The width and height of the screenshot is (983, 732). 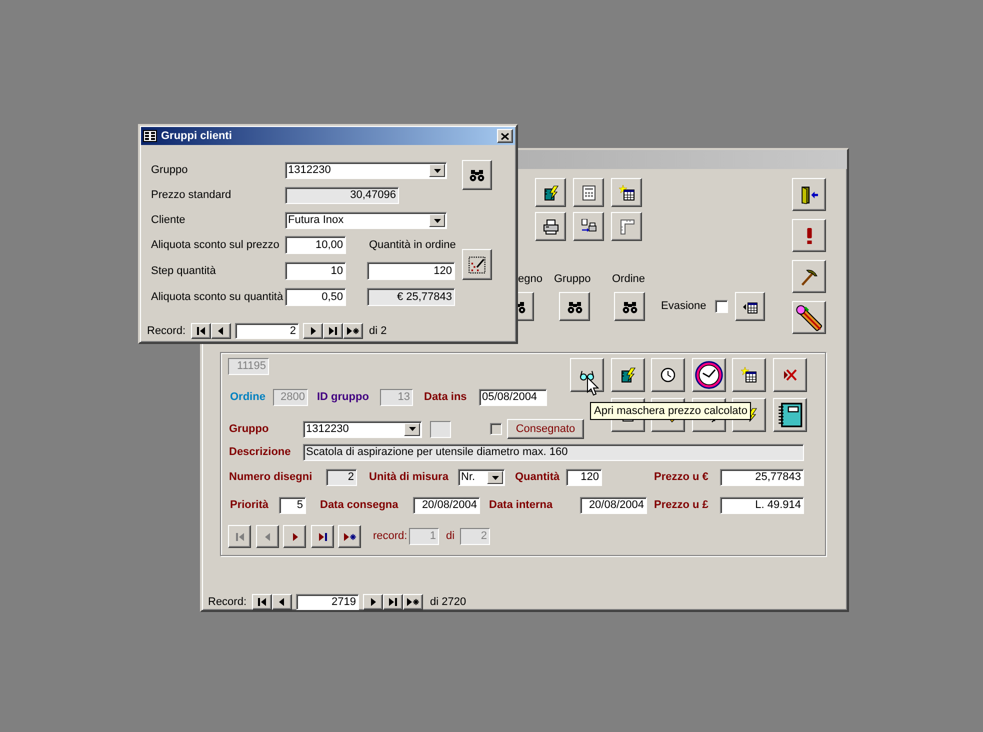 I want to click on record-count: 2, so click(x=475, y=536).